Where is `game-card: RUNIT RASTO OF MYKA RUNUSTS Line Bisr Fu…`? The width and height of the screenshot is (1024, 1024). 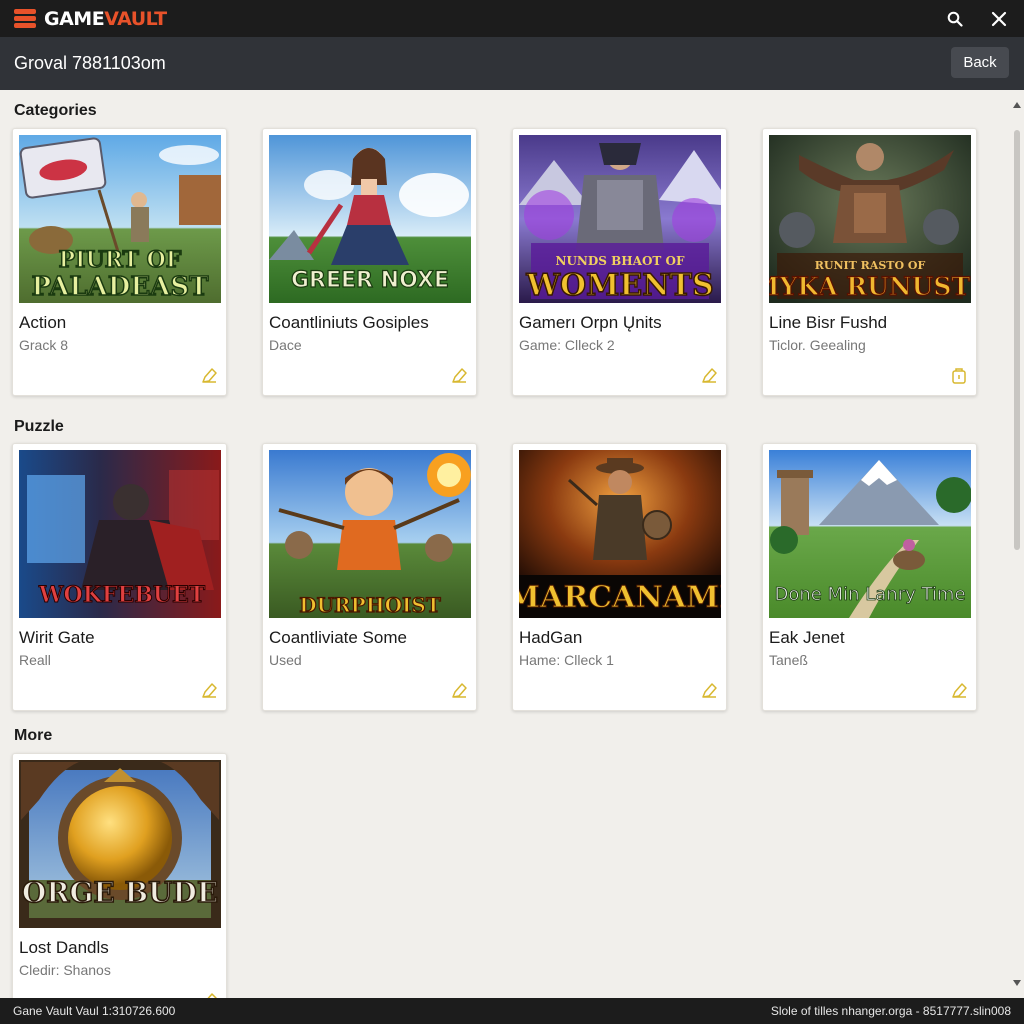
game-card: RUNIT RASTO OF MYKA RUNUSTS Line Bisr Fu… is located at coordinates (869, 262).